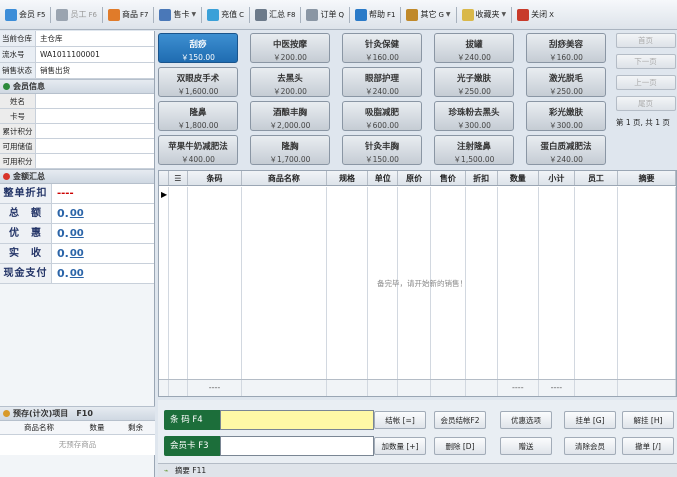 Image resolution: width=677 pixels, height=477 pixels. What do you see at coordinates (523, 14) in the screenshot?
I see `close-icon` at bounding box center [523, 14].